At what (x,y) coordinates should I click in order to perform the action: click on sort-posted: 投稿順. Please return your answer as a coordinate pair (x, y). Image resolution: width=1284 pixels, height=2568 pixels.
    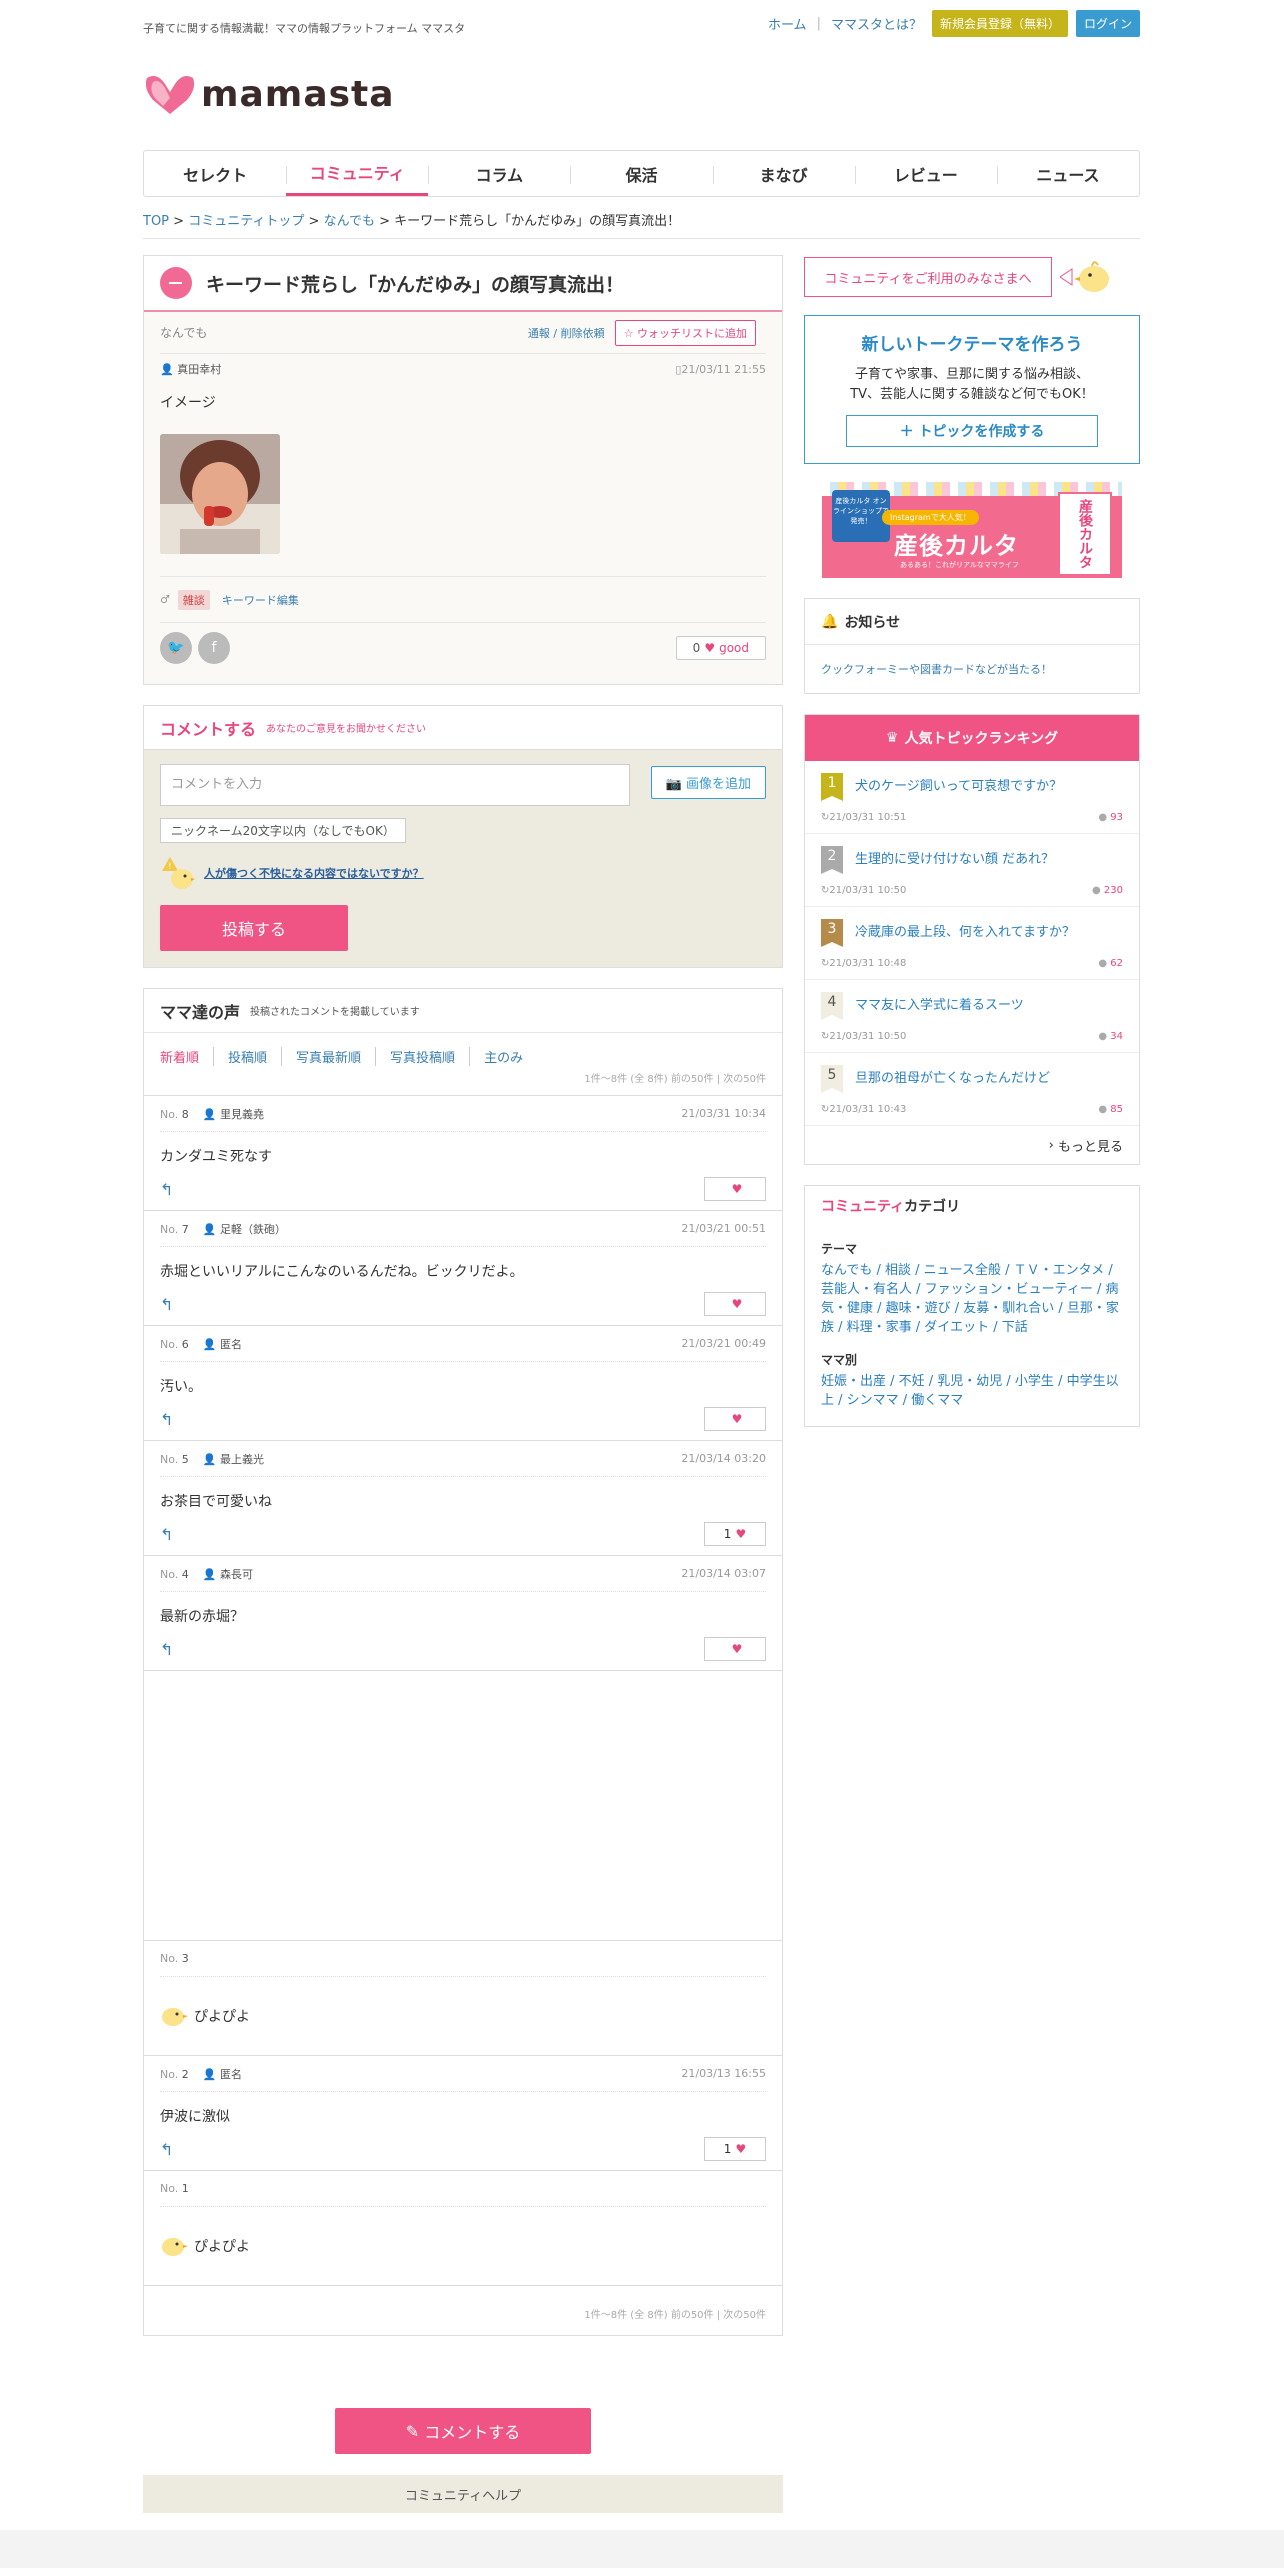
    Looking at the image, I should click on (255, 1056).